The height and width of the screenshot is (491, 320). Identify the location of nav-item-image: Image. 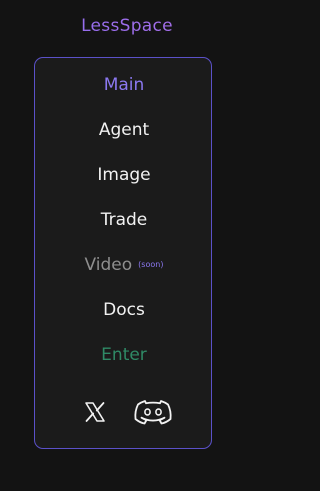
(124, 175).